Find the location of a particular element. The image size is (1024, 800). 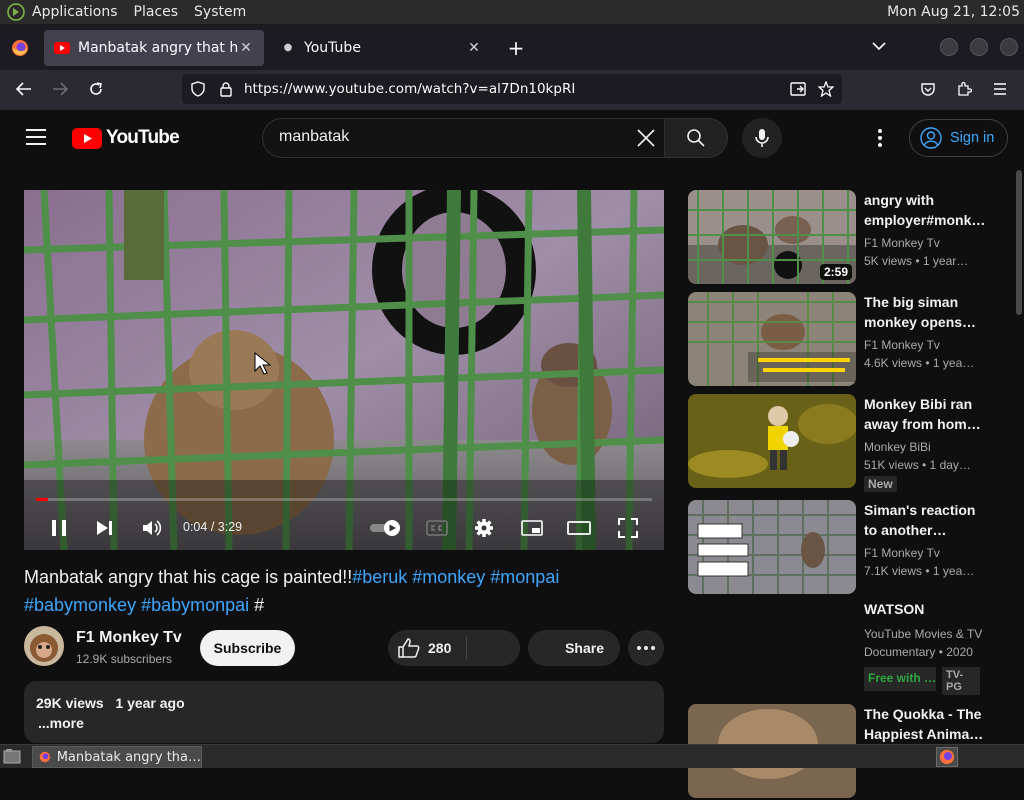

autoplay-toggle is located at coordinates (386, 528).